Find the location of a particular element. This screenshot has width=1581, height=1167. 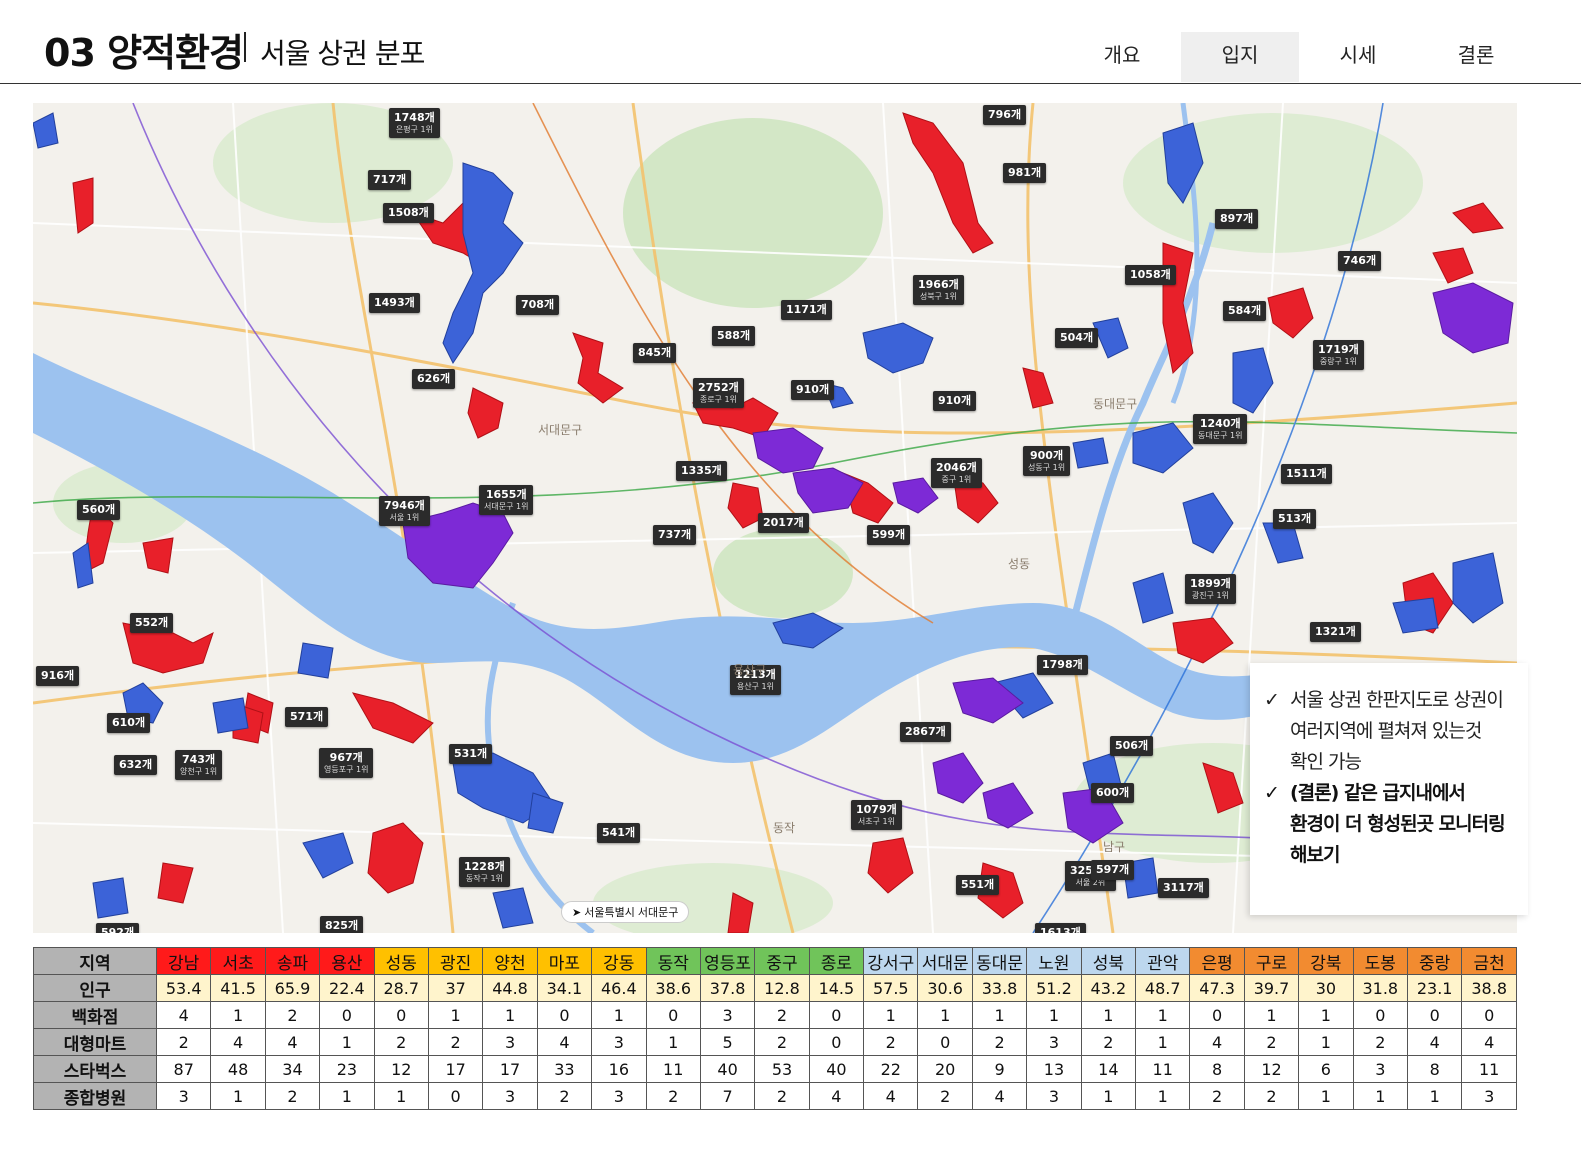

district-rank-note: 종로구 1위 is located at coordinates (718, 399).